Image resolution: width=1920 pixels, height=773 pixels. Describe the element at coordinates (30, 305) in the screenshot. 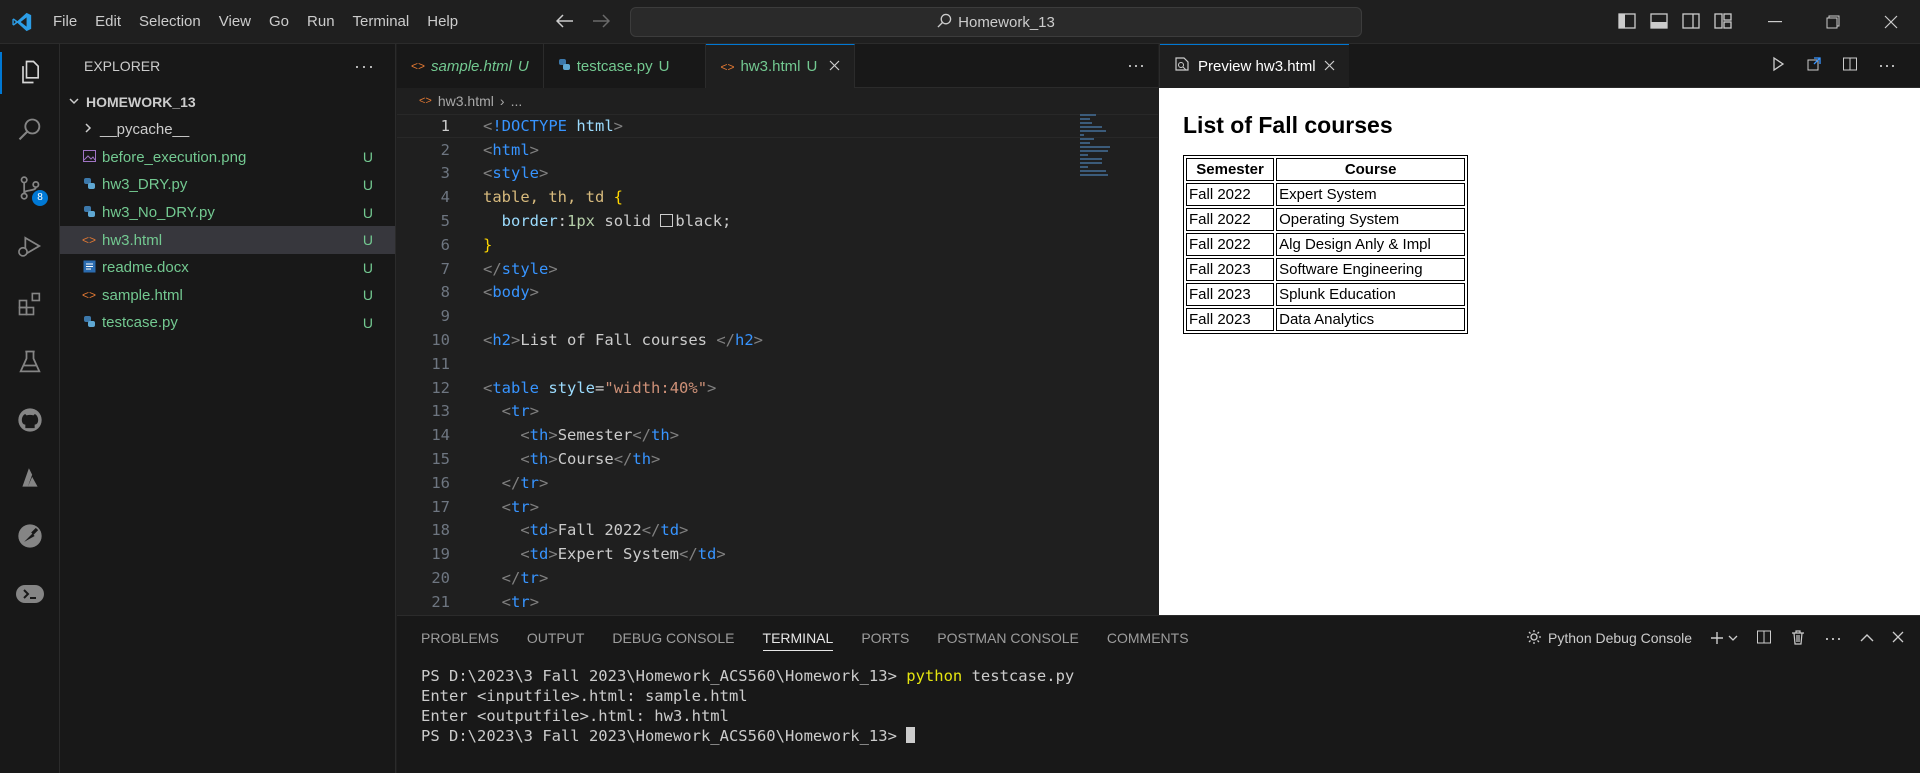

I see `extensions-activity` at that location.